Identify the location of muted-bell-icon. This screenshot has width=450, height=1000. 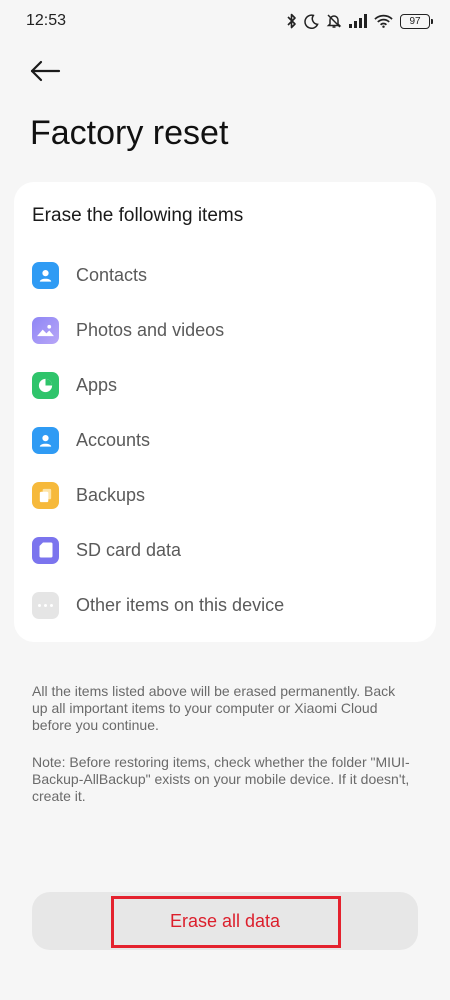
(334, 21).